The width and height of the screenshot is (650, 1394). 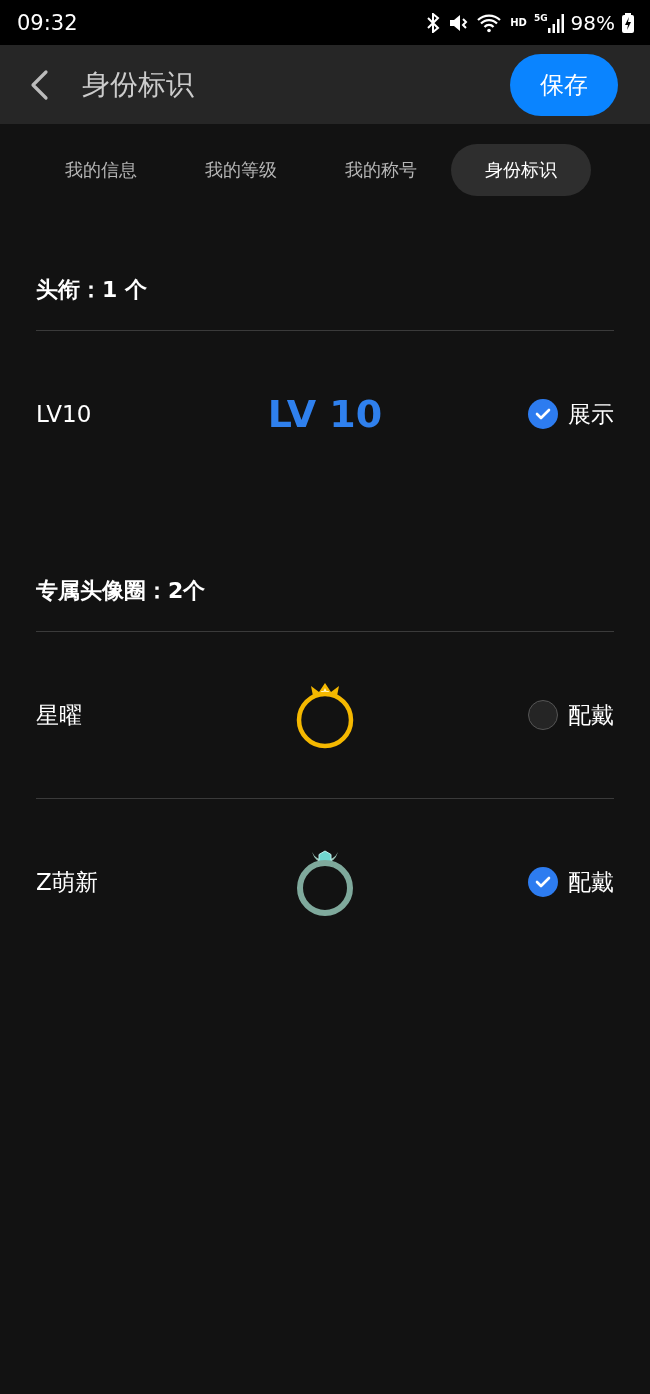 What do you see at coordinates (102, 591) in the screenshot?
I see `section-title: 专属头像圈：` at bounding box center [102, 591].